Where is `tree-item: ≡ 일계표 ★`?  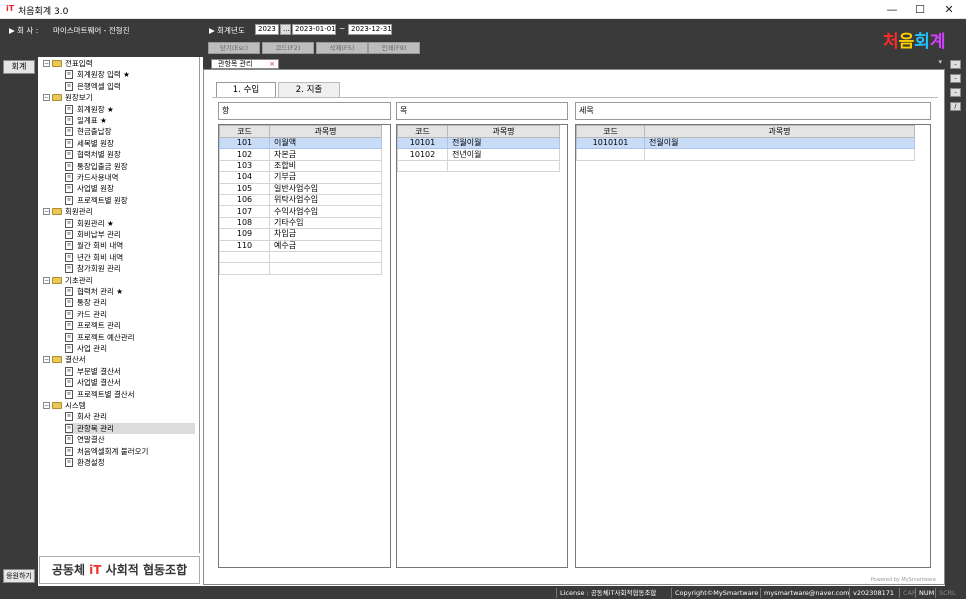 tree-item: ≡ 일계표 ★ is located at coordinates (130, 120).